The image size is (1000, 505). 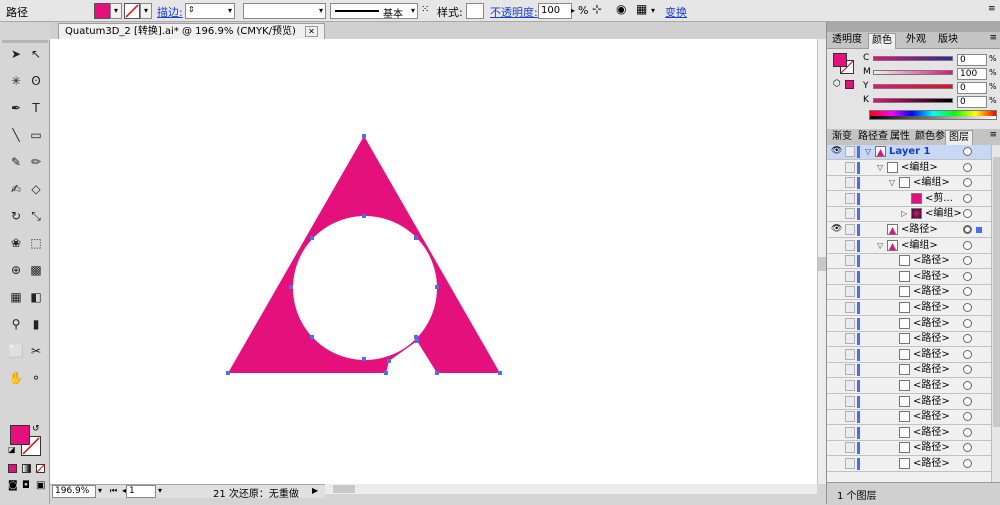 I want to click on color-spectrum, so click(x=933, y=115).